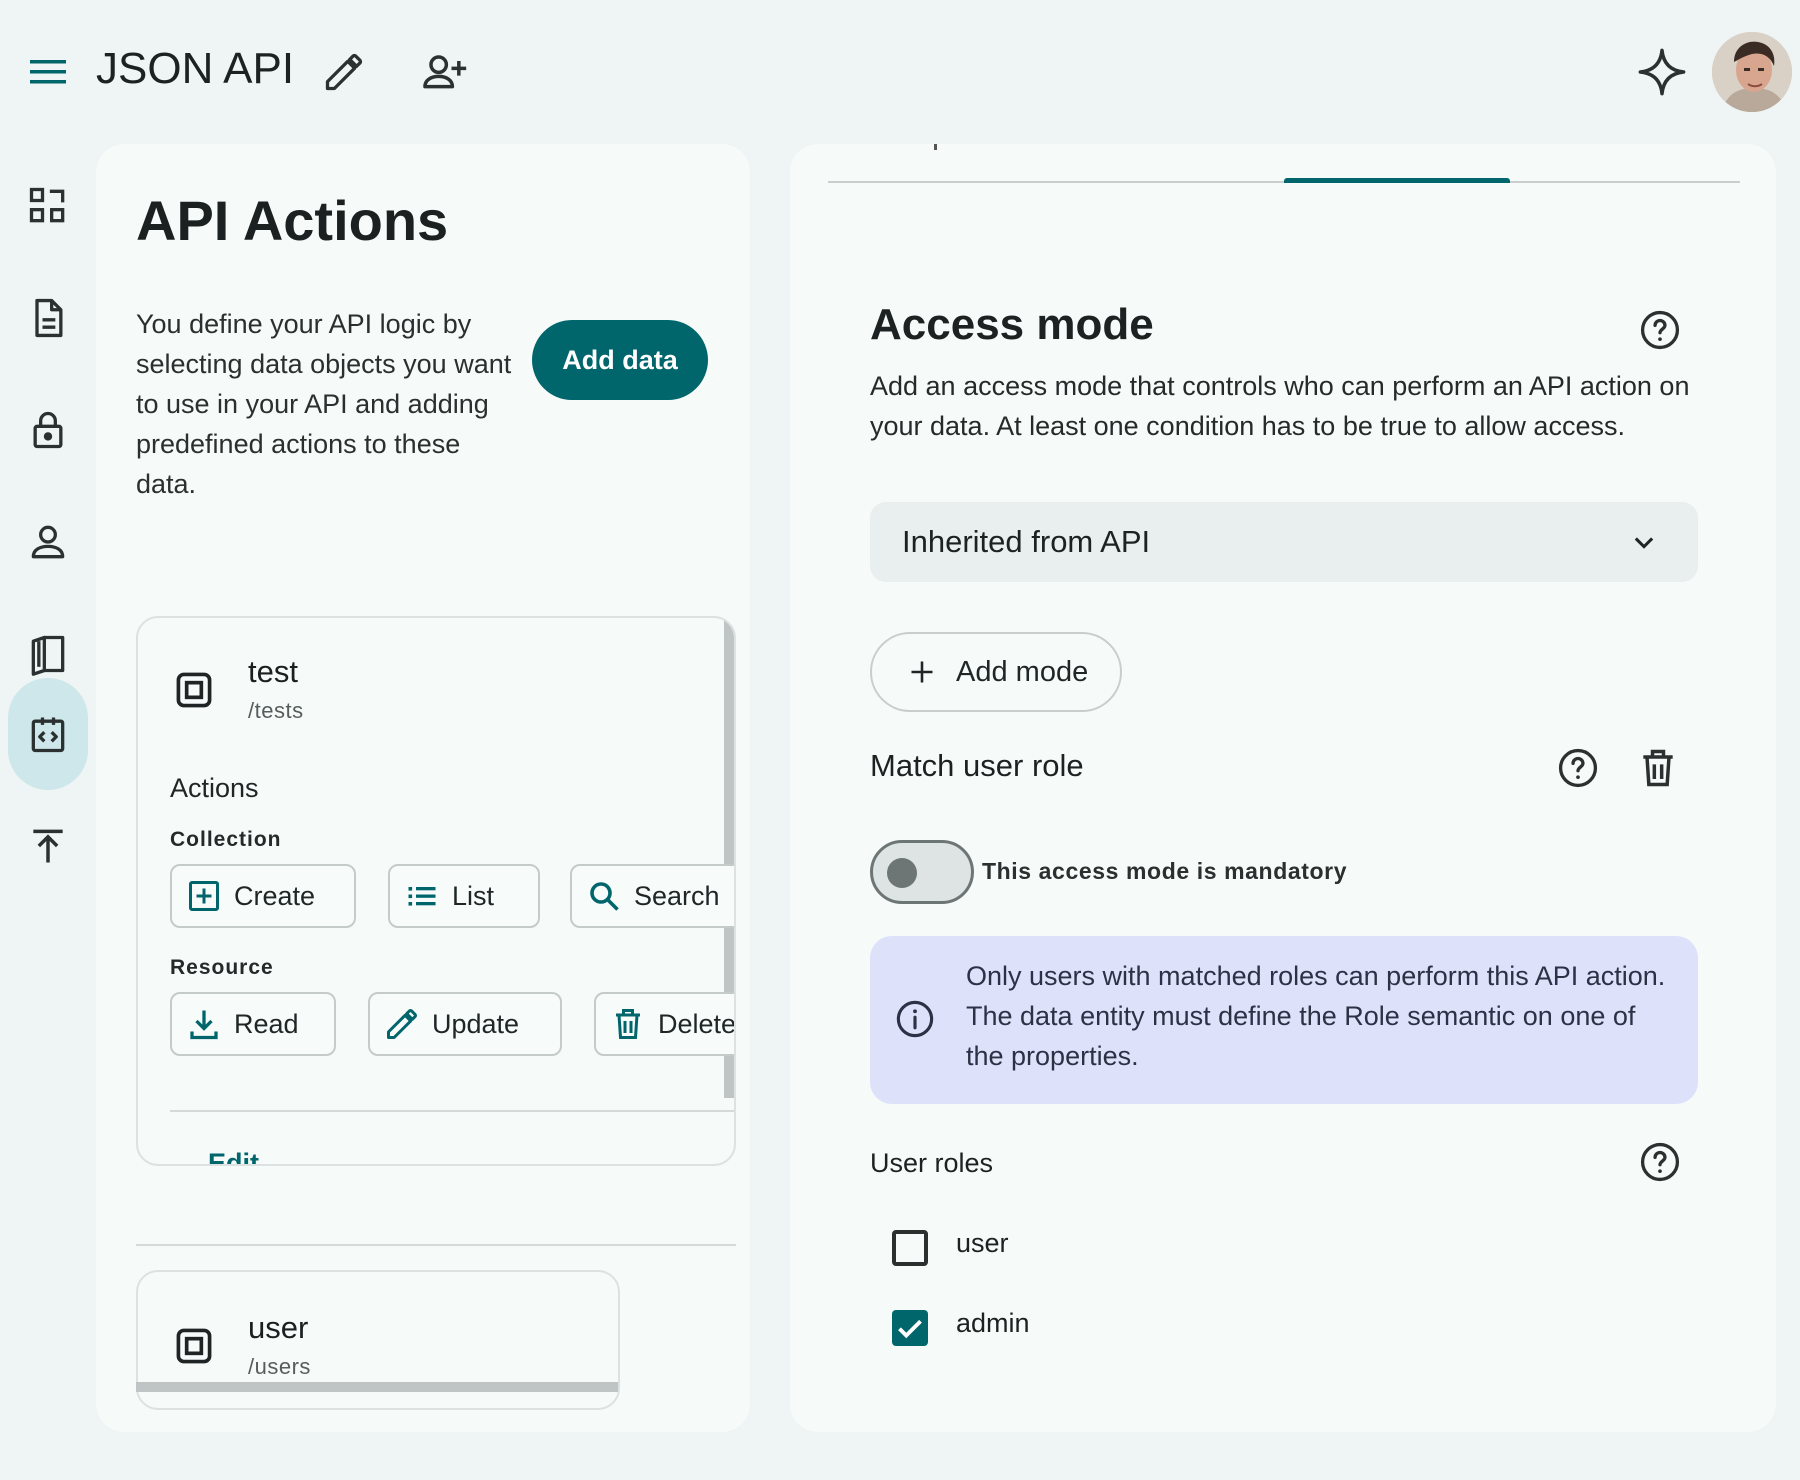 Image resolution: width=1800 pixels, height=1480 pixels. I want to click on card-divider, so click(452, 1111).